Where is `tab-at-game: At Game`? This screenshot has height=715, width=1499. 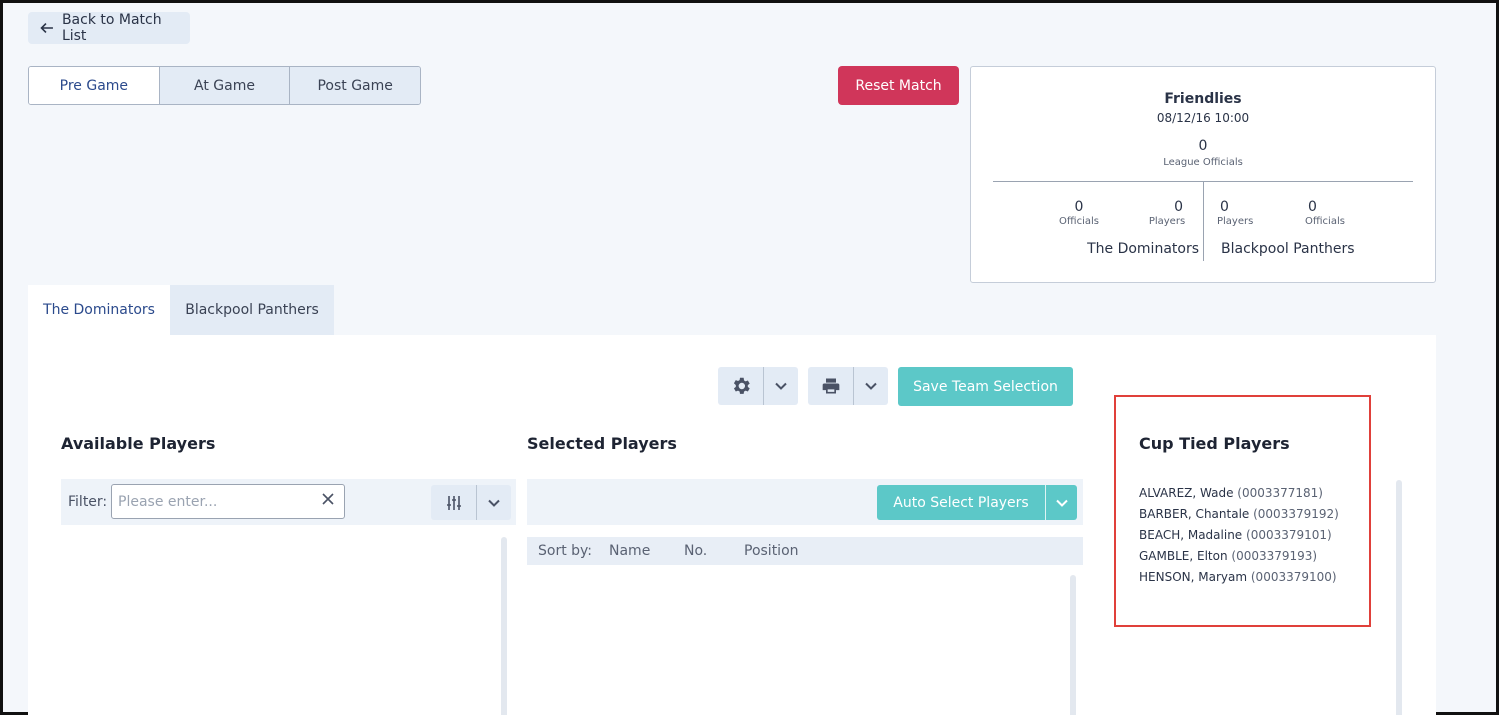
tab-at-game: At Game is located at coordinates (224, 85).